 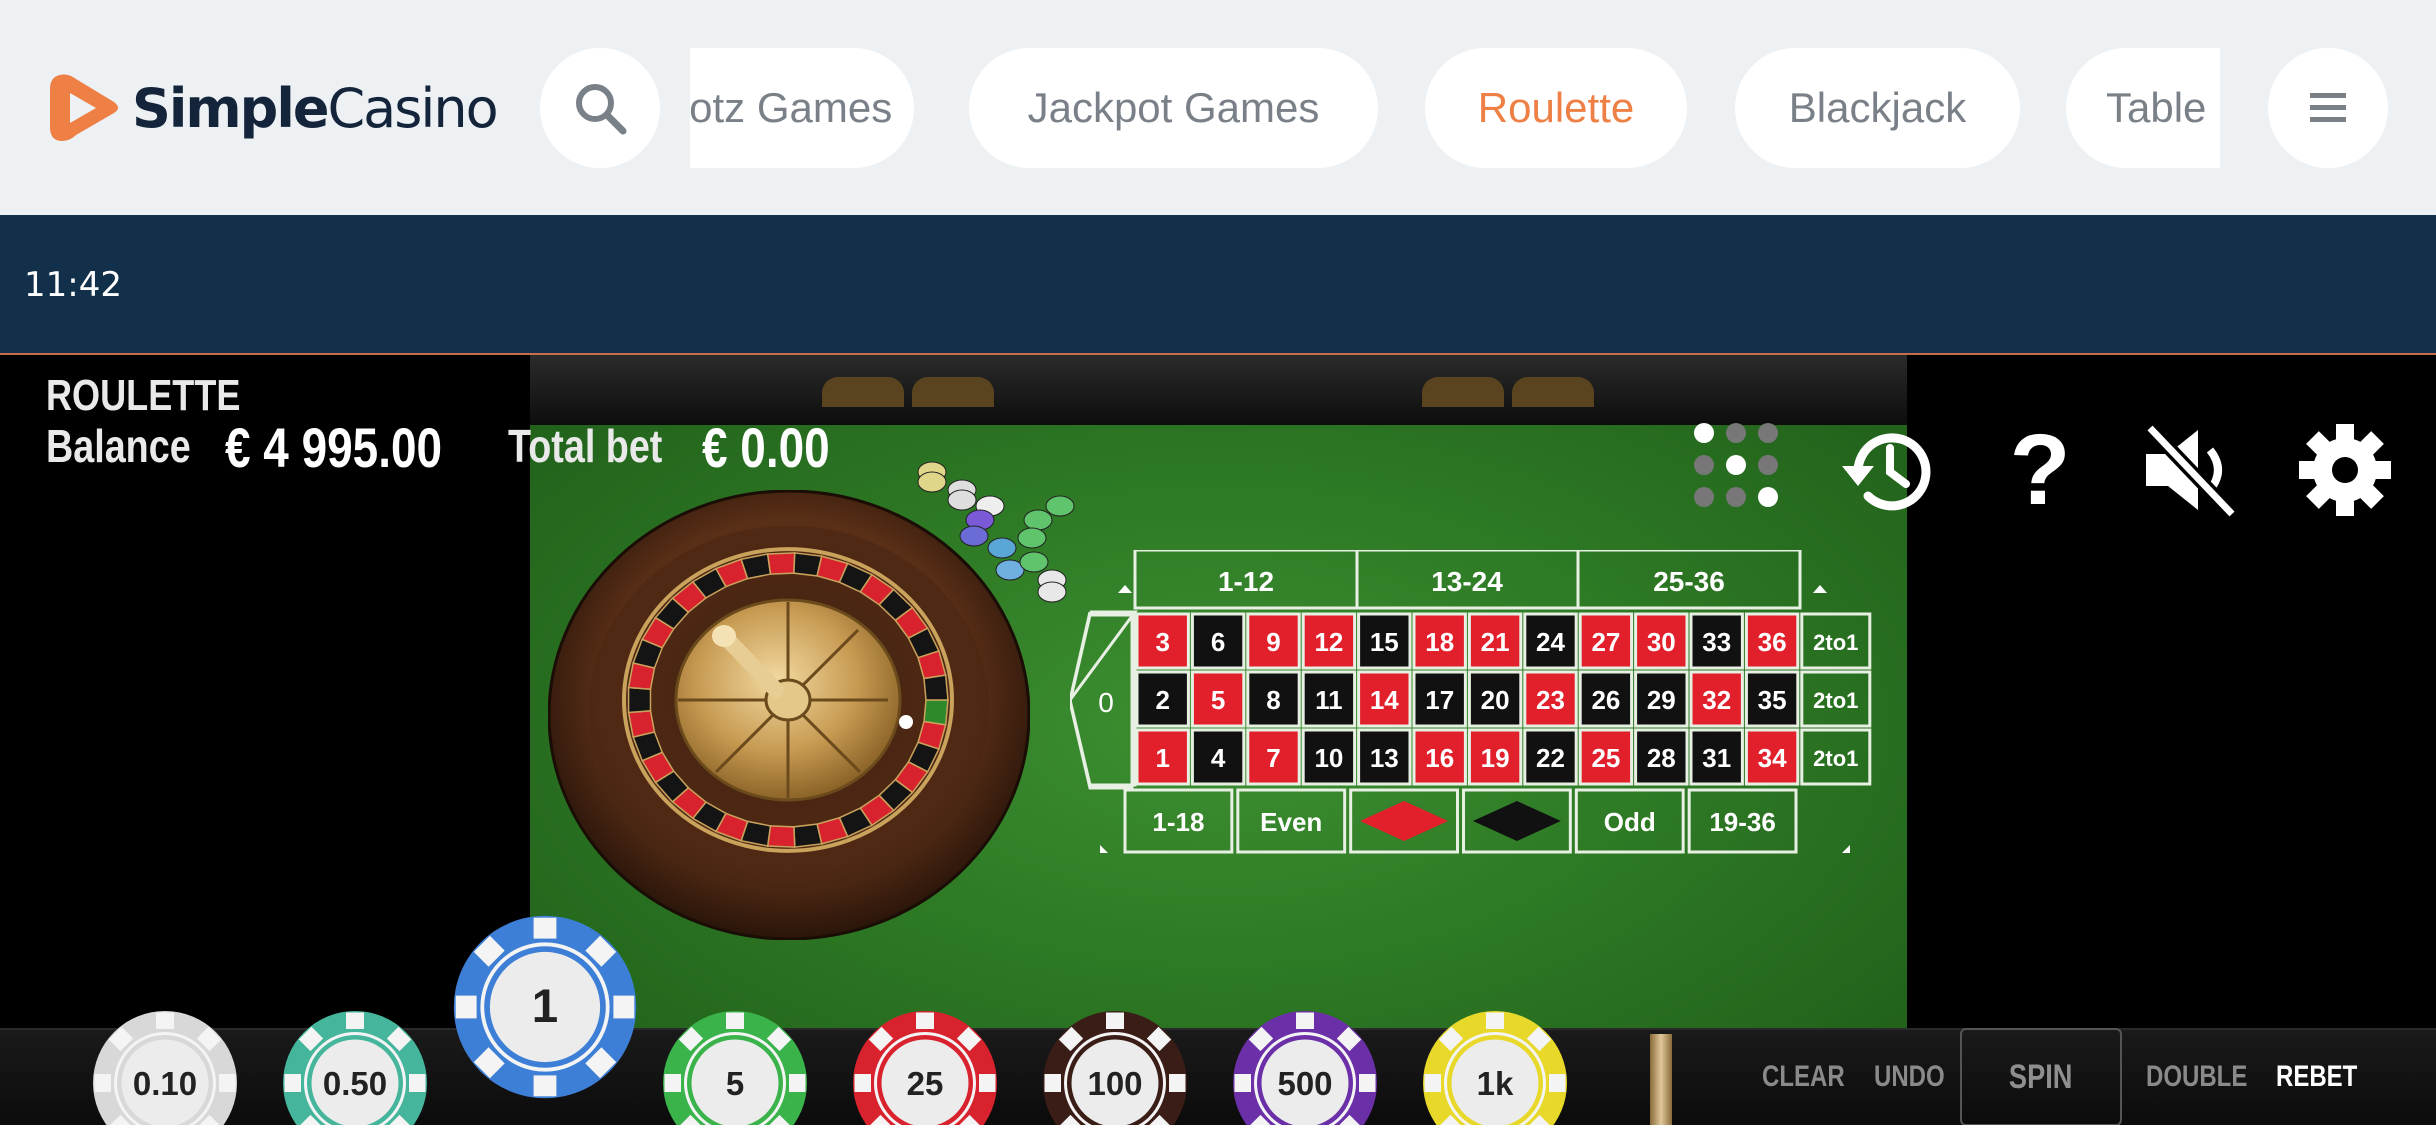 What do you see at coordinates (1404, 821) in the screenshot?
I see `bet-red` at bounding box center [1404, 821].